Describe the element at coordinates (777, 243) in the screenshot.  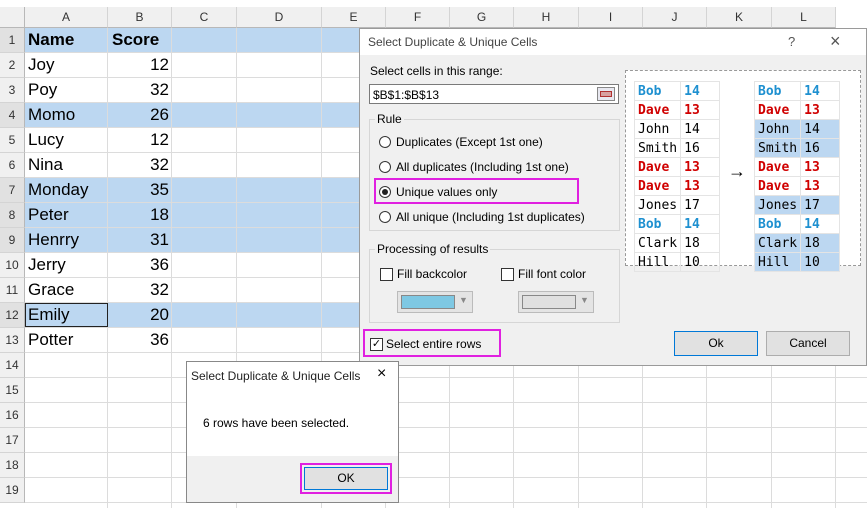
I see `preview-name: Clark` at that location.